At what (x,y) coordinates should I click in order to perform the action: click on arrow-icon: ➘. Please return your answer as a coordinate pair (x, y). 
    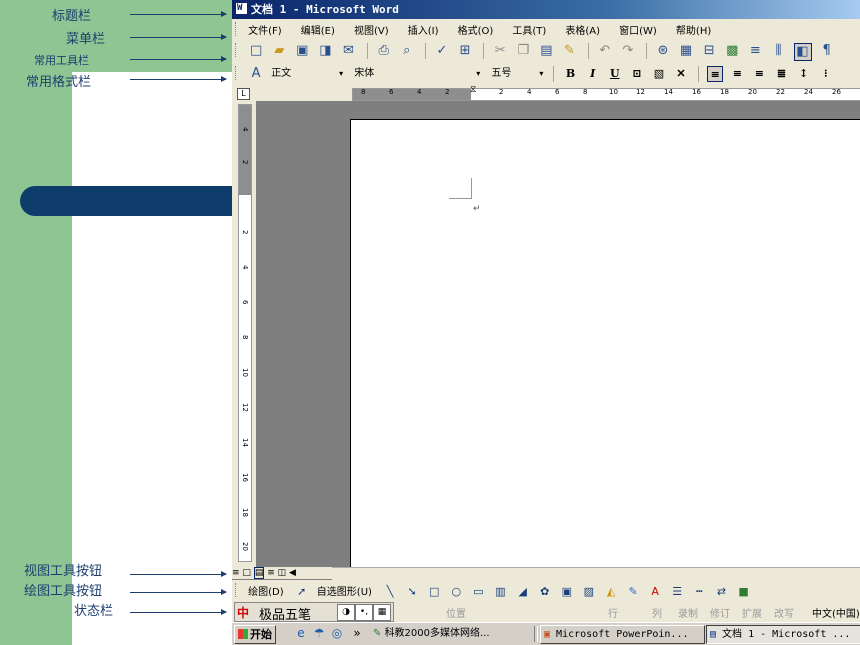
    Looking at the image, I should click on (412, 592).